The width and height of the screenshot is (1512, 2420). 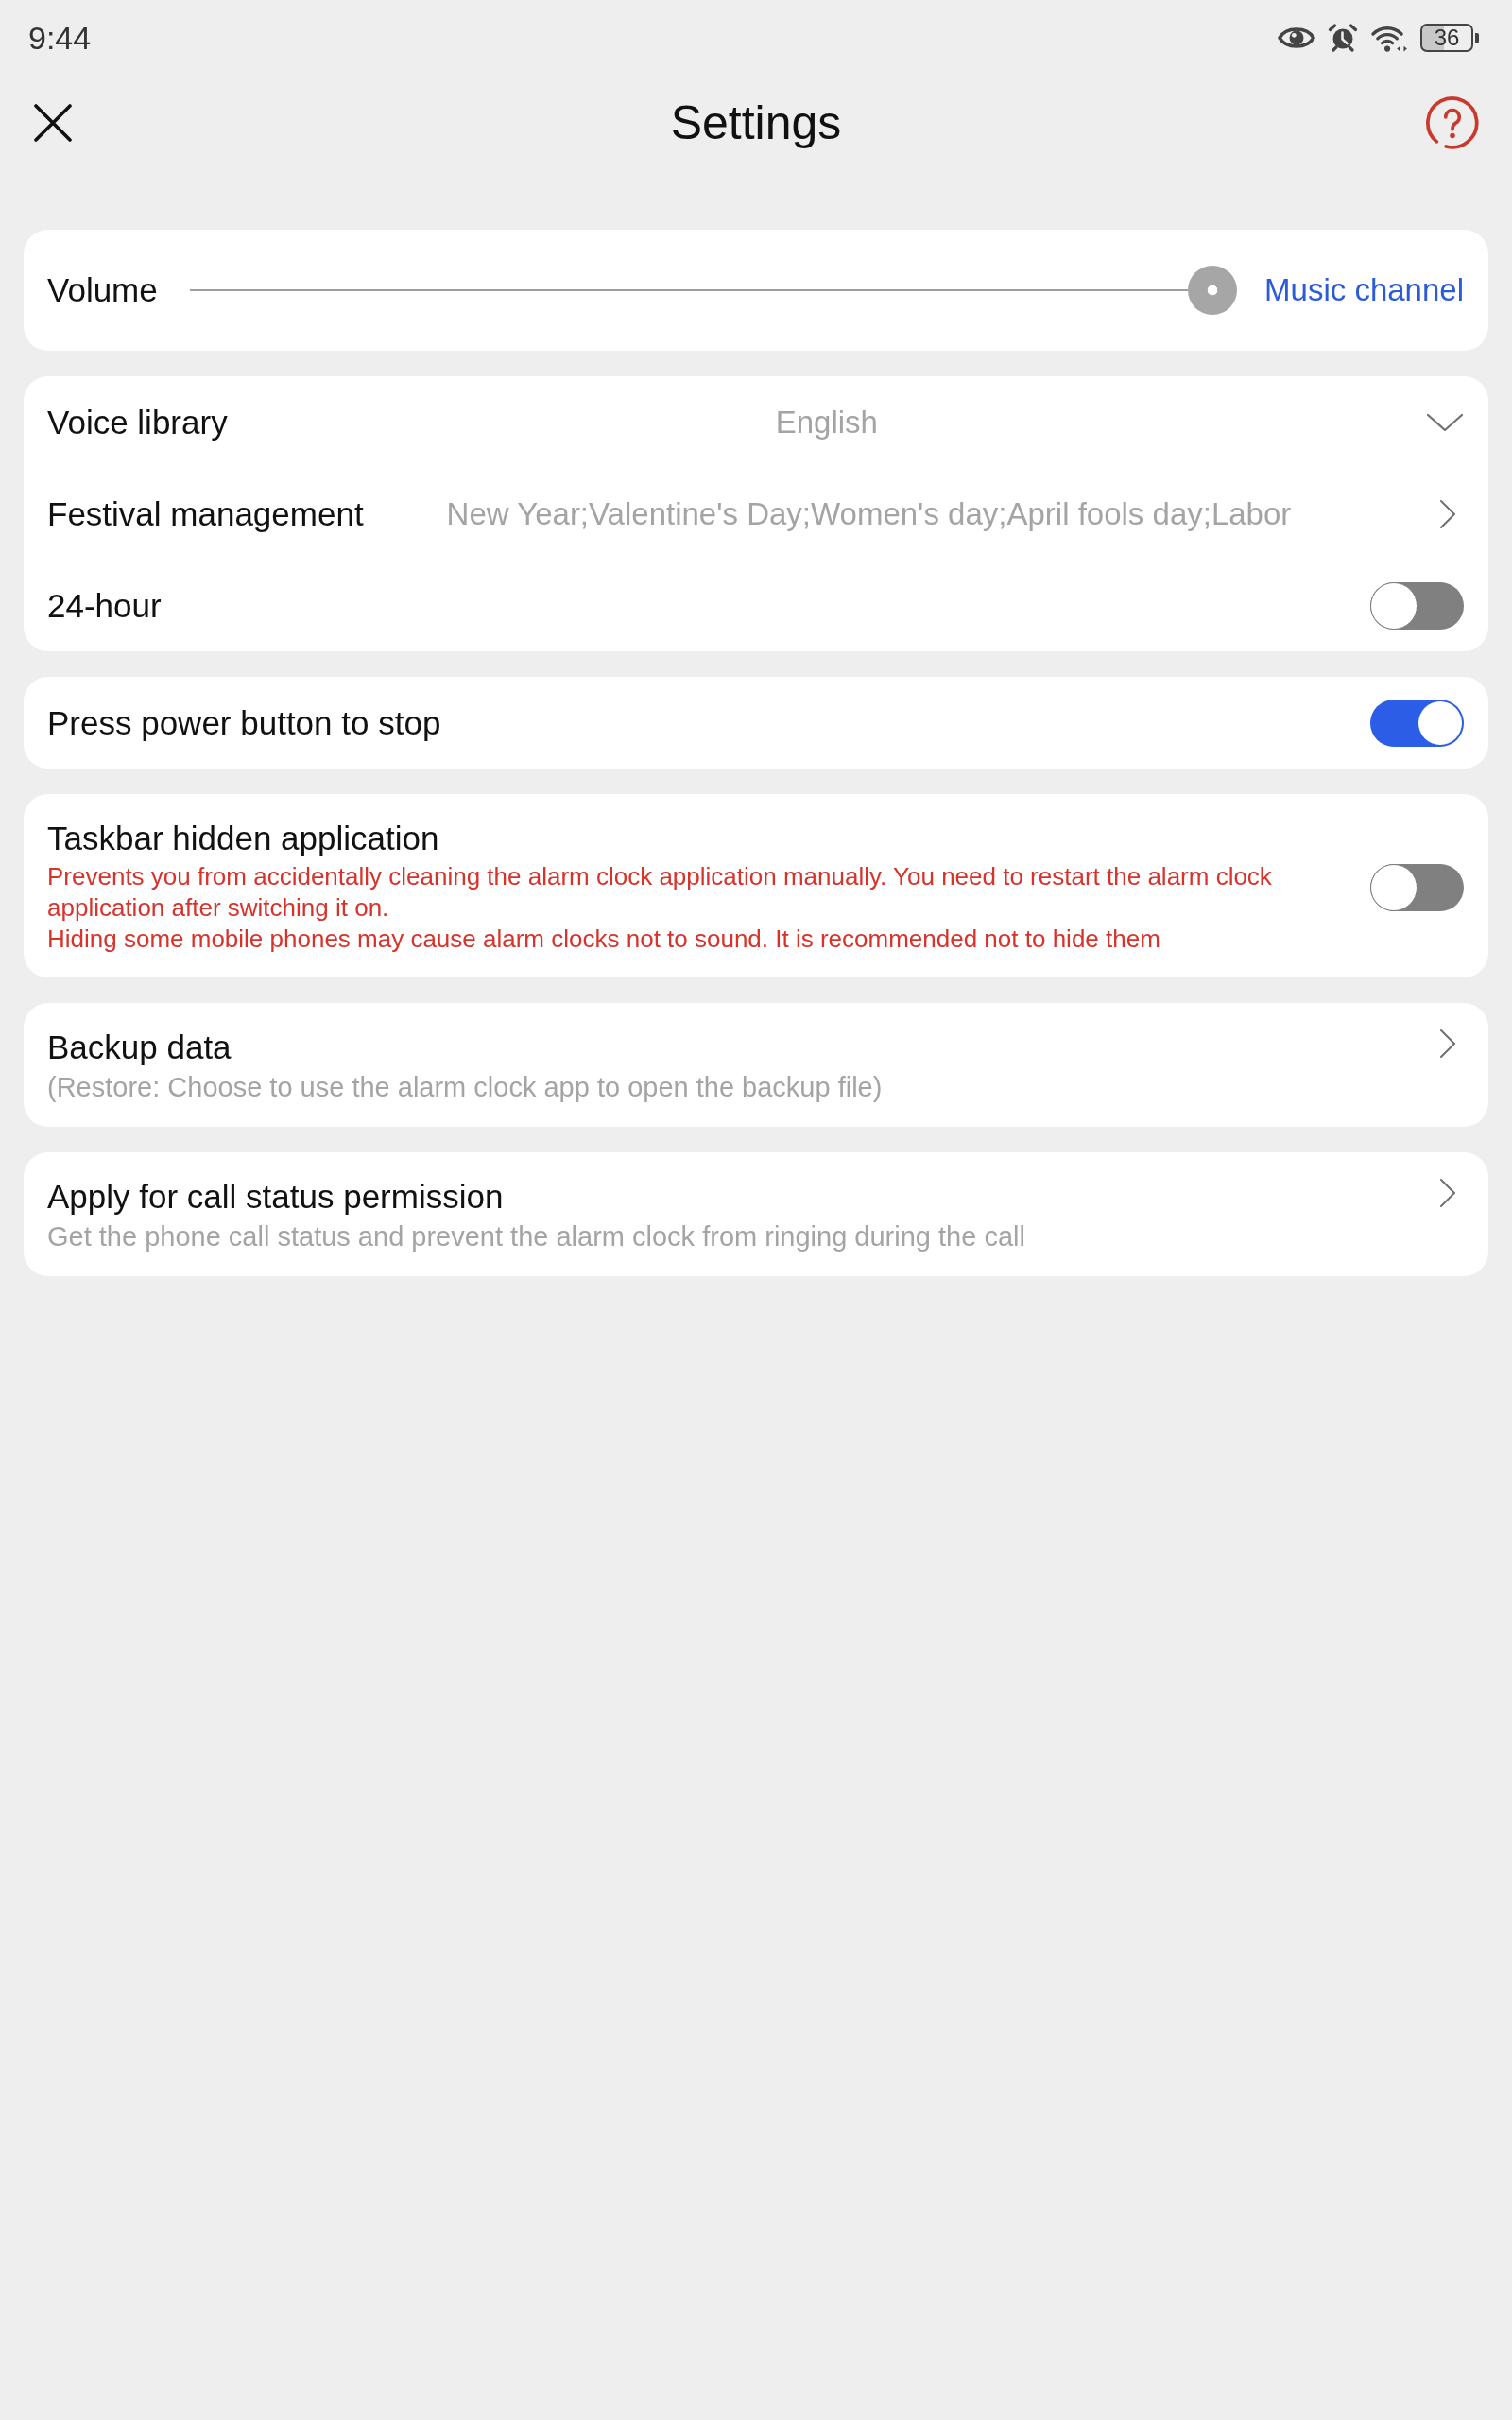 I want to click on setting-label: Apply for call status permission, so click(x=275, y=1197).